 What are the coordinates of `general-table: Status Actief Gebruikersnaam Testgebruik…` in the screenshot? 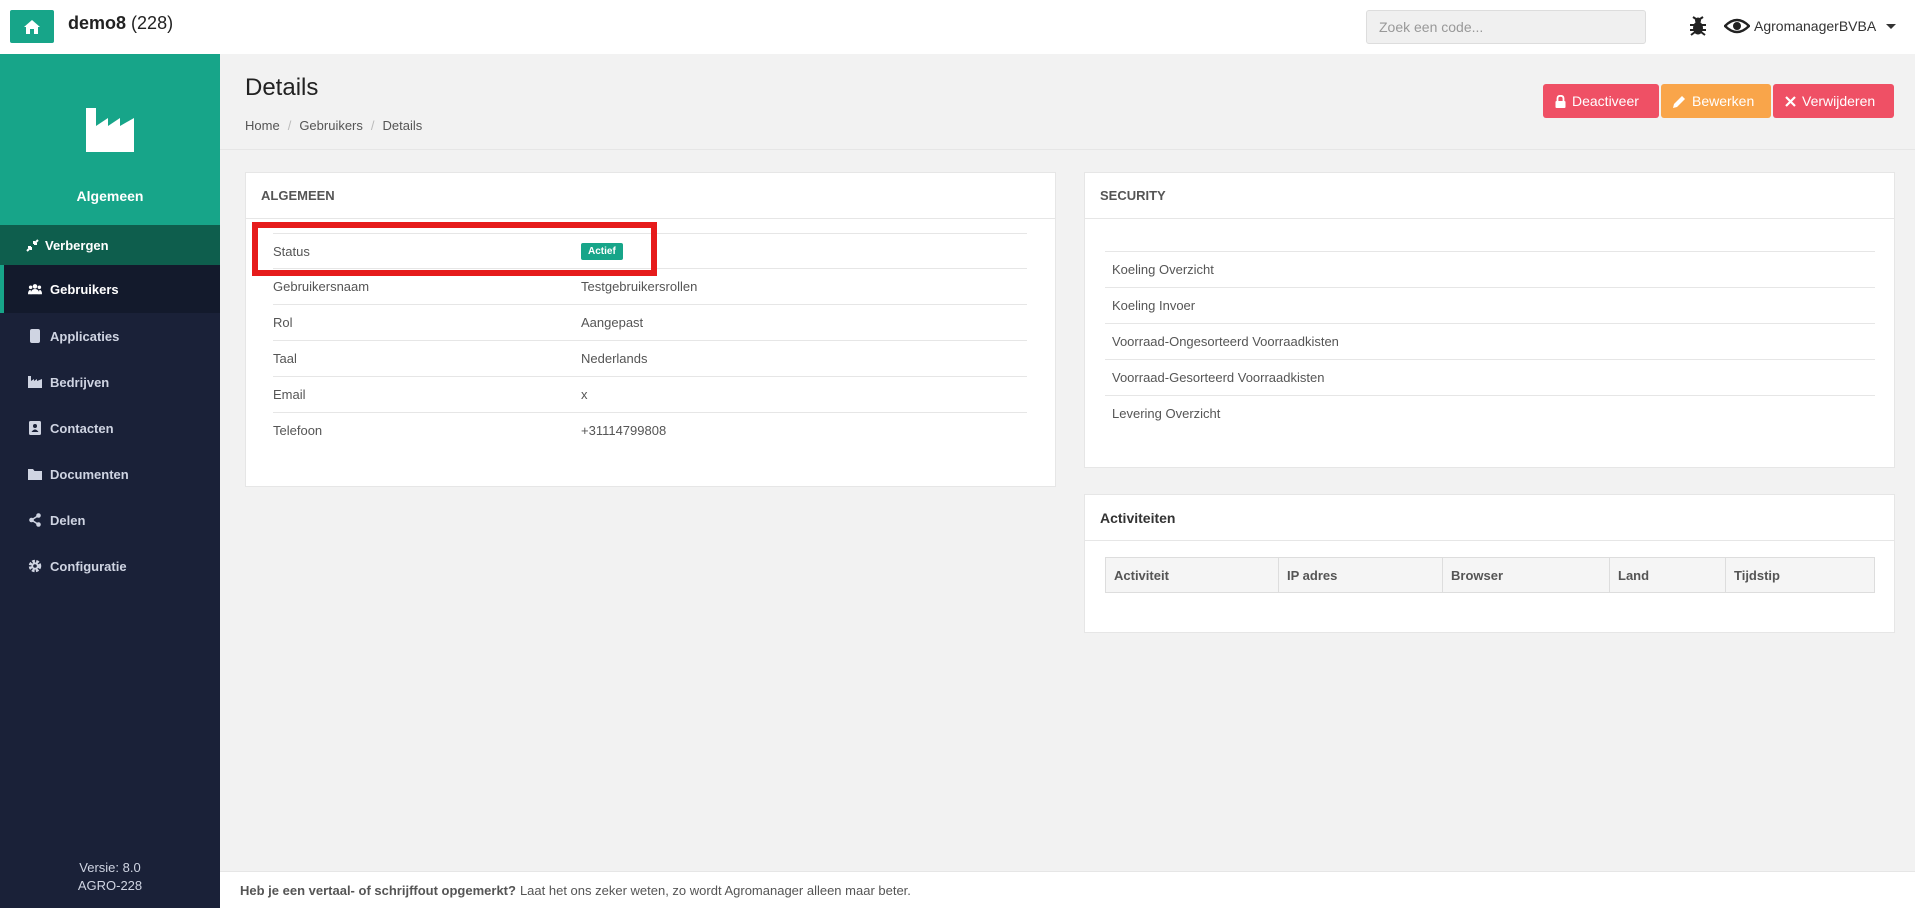 It's located at (650, 340).